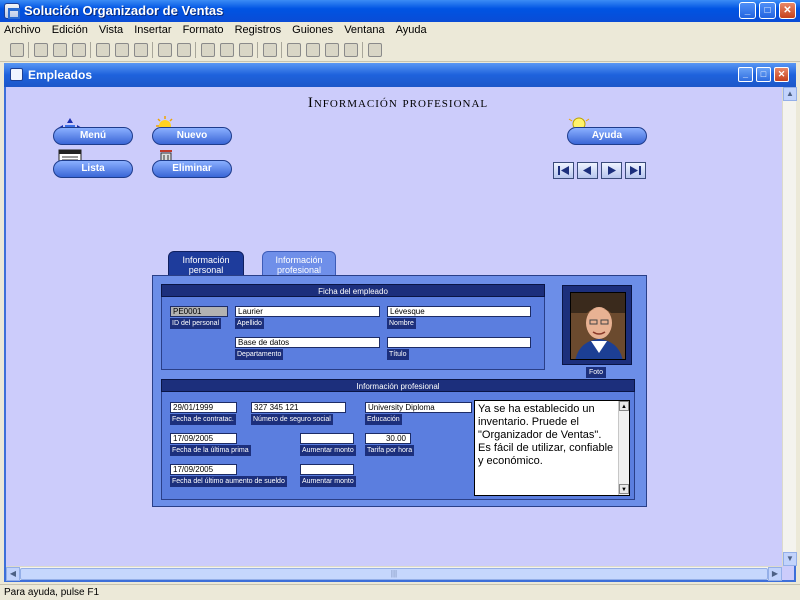 Image resolution: width=800 pixels, height=600 pixels. I want to click on vertical-scrollbar: ▲ ▼, so click(789, 326).